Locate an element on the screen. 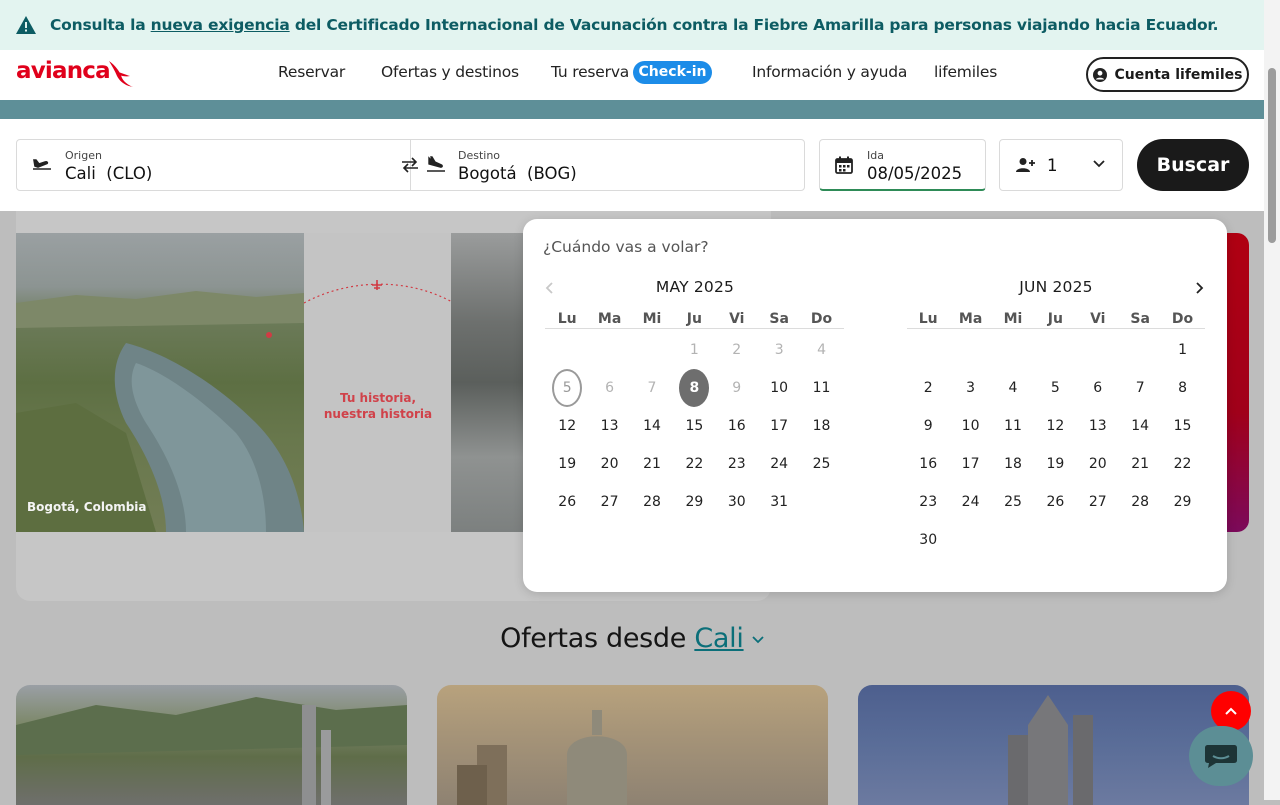  day-cell: 7 is located at coordinates (1140, 388).